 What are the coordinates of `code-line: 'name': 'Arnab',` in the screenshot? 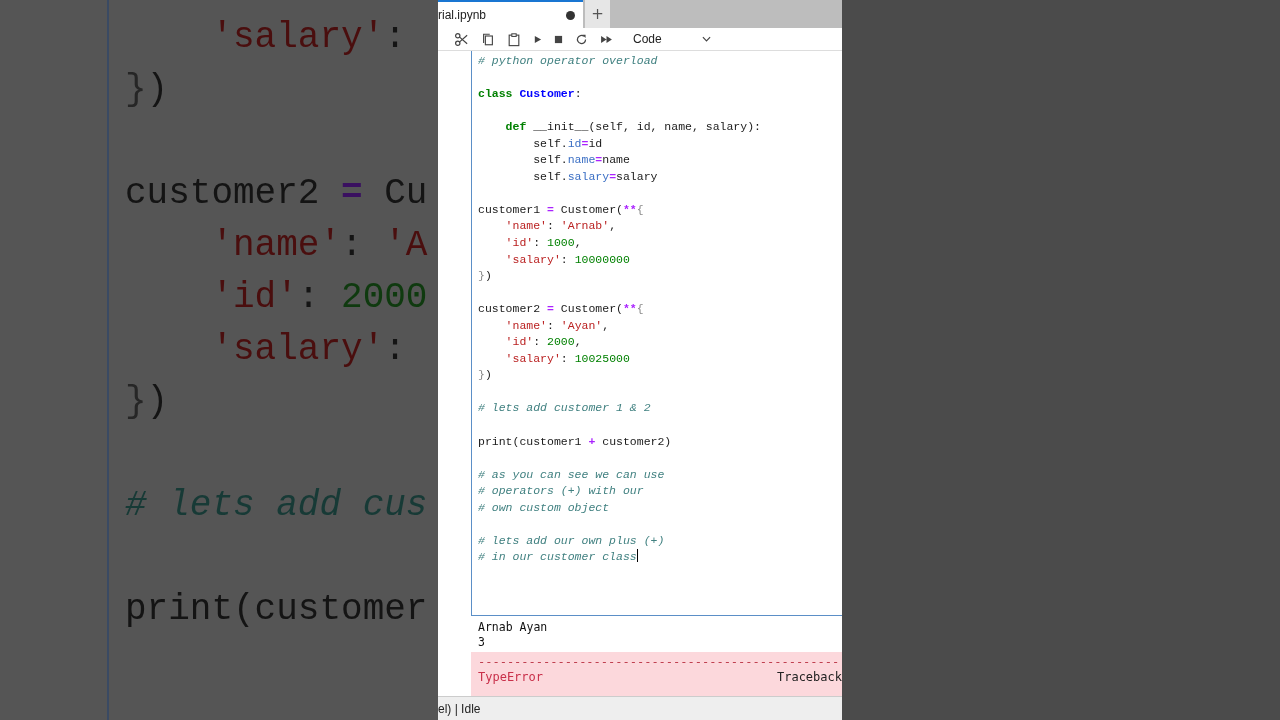 It's located at (561, 226).